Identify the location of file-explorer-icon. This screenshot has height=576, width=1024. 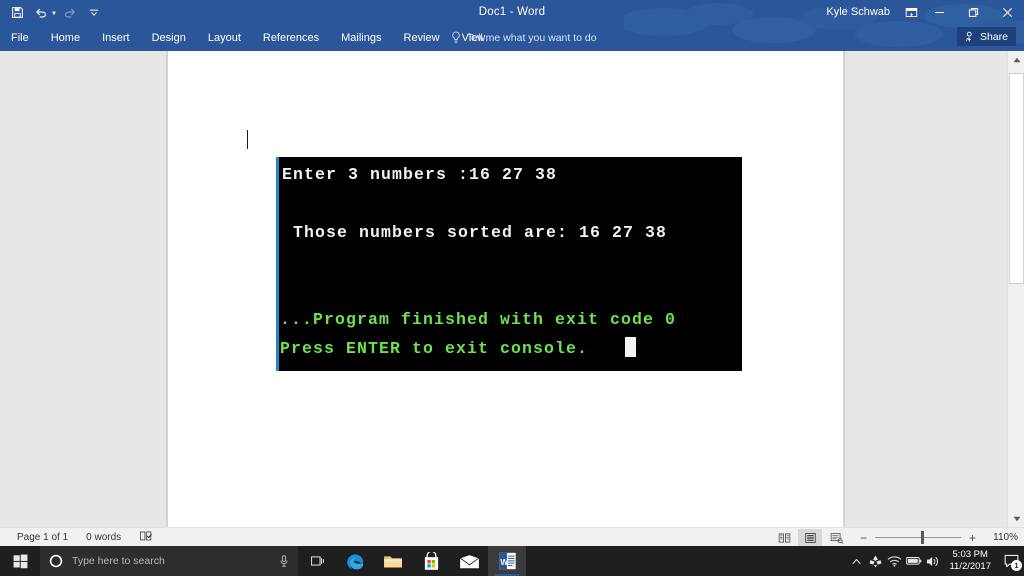
(393, 561).